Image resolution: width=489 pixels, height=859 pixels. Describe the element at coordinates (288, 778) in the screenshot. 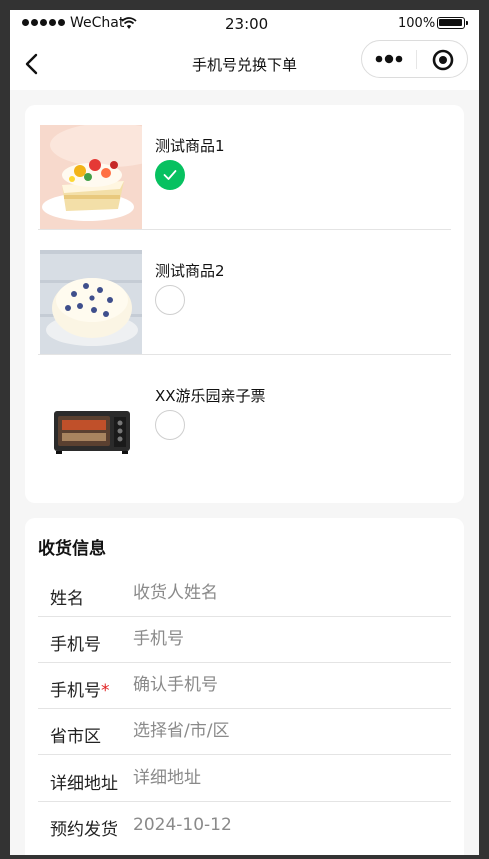

I see `address-input` at that location.